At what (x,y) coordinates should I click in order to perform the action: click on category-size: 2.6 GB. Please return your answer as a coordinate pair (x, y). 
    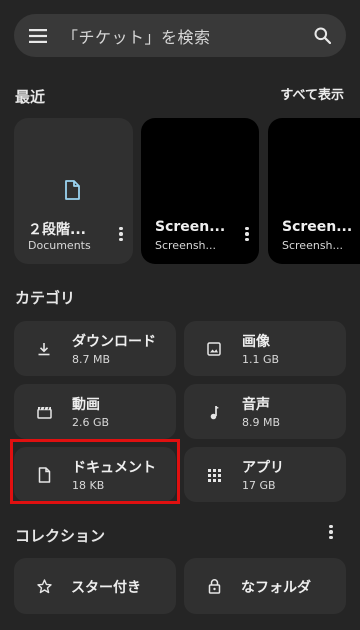
    Looking at the image, I should click on (91, 422).